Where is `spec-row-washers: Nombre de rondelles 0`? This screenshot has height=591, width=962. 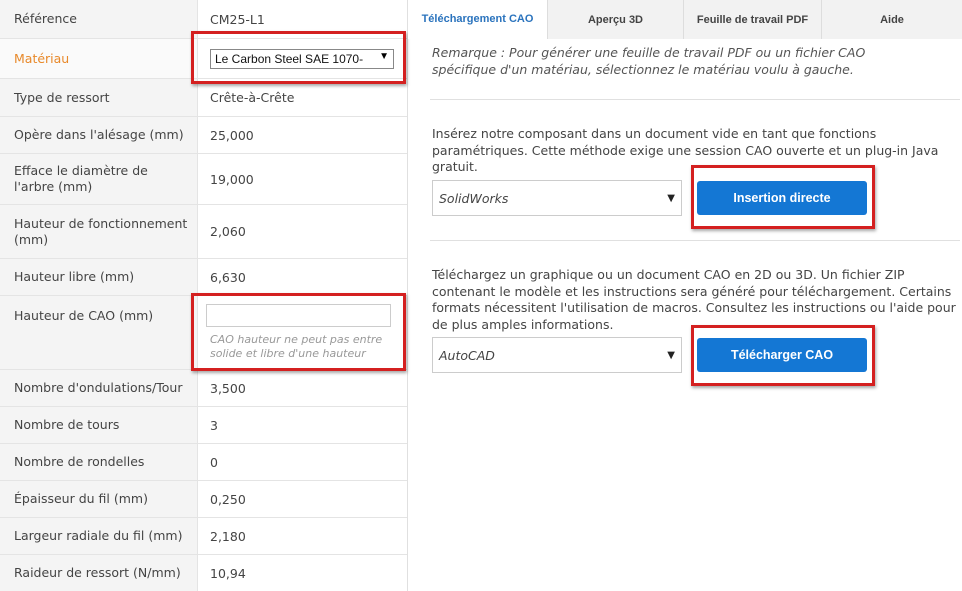 spec-row-washers: Nombre de rondelles 0 is located at coordinates (203, 462).